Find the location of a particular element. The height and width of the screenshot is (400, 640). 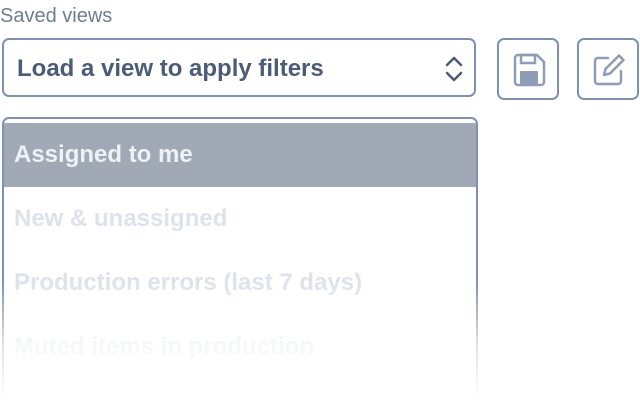

edit-view-button is located at coordinates (608, 69).